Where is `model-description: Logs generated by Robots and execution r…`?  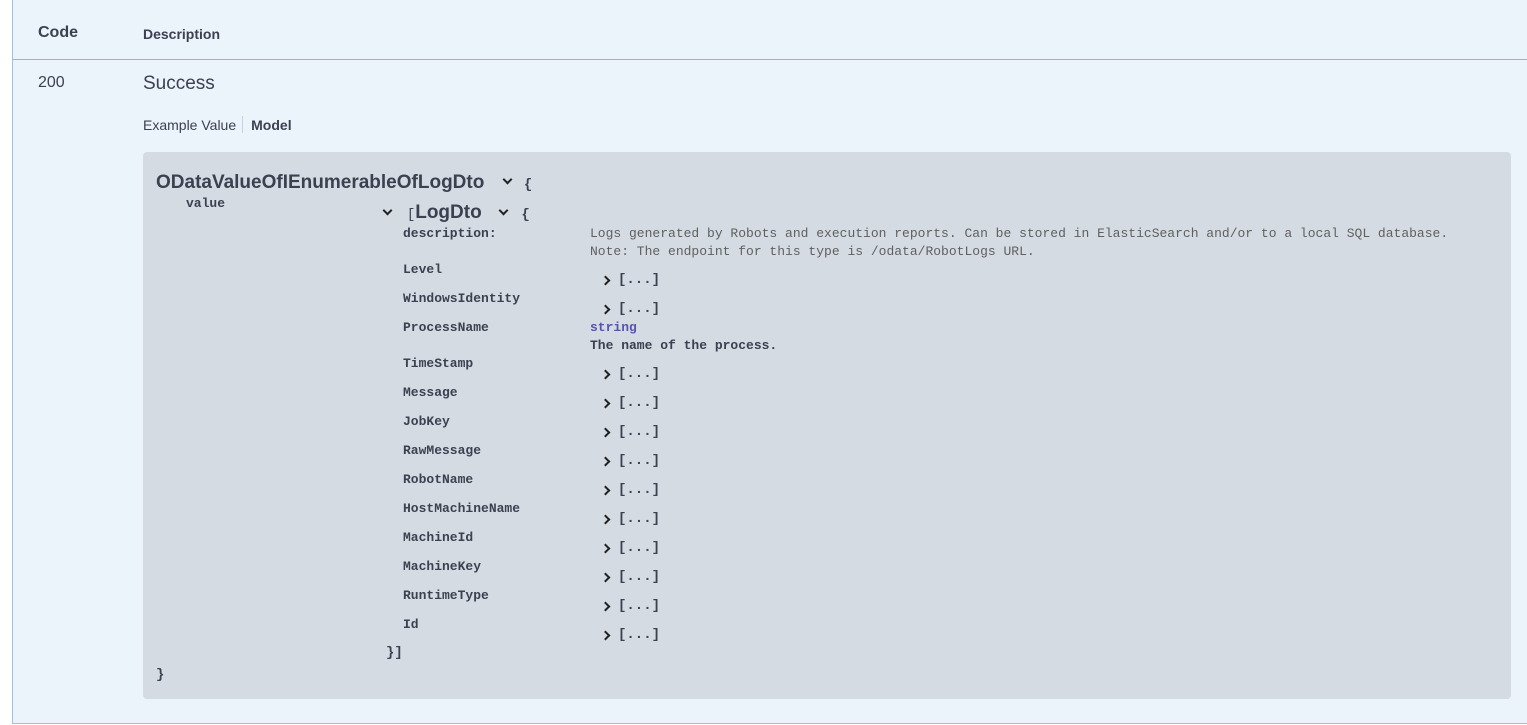
model-description: Logs generated by Robots and execution r… is located at coordinates (1019, 243).